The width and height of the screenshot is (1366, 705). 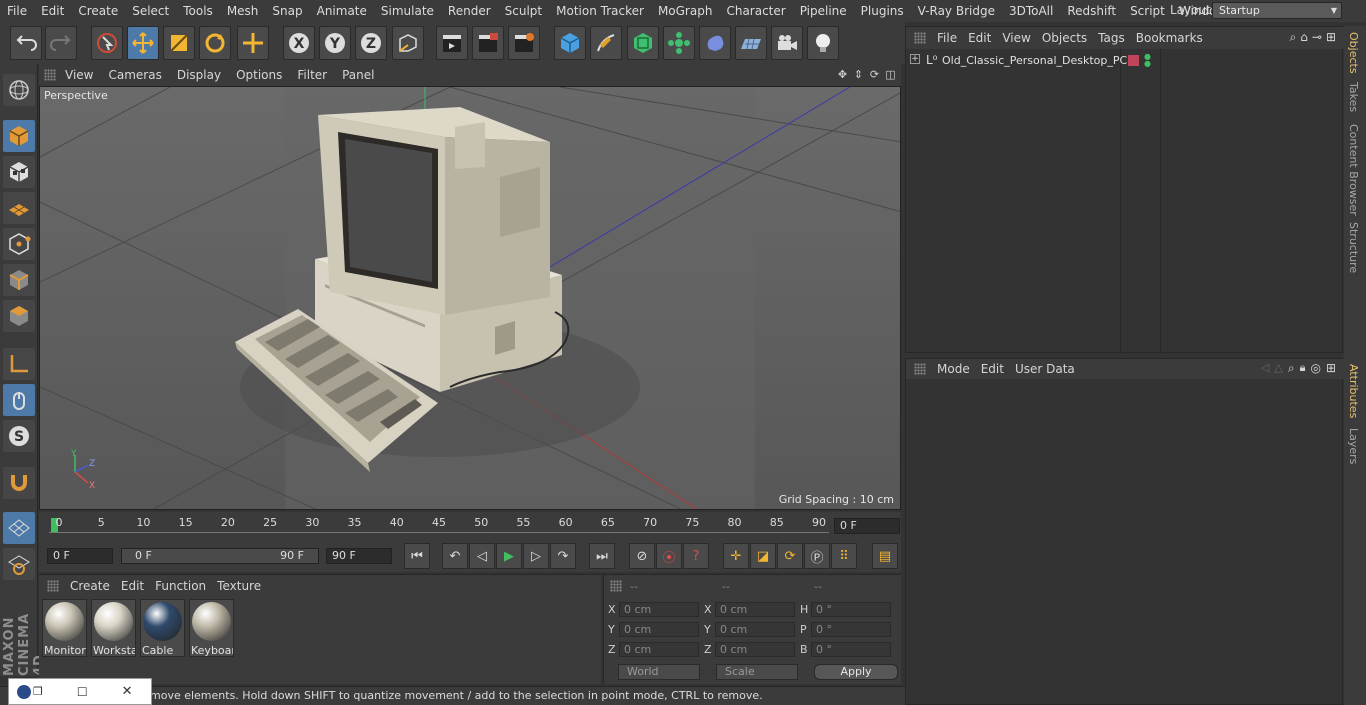 I want to click on tweak-mode-button, so click(x=19, y=400).